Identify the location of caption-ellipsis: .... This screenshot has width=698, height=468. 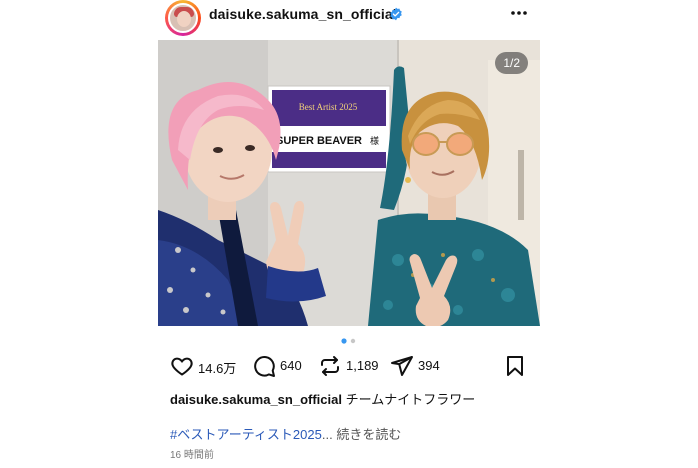
(327, 434).